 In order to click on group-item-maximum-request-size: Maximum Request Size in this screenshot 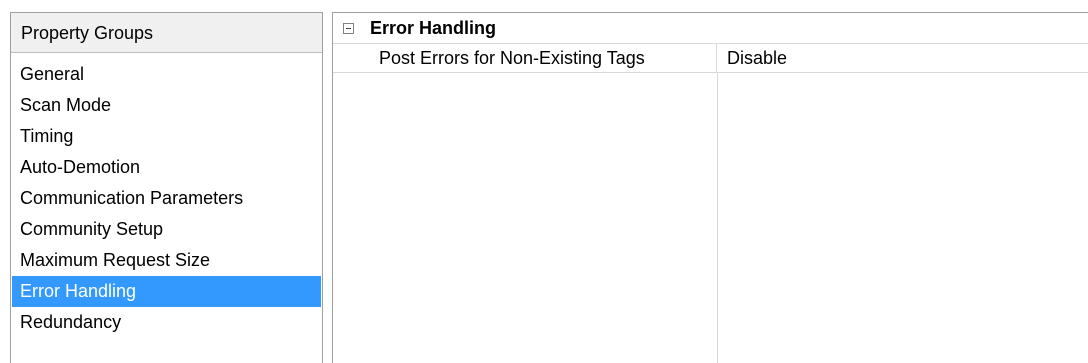, I will do `click(166, 260)`.